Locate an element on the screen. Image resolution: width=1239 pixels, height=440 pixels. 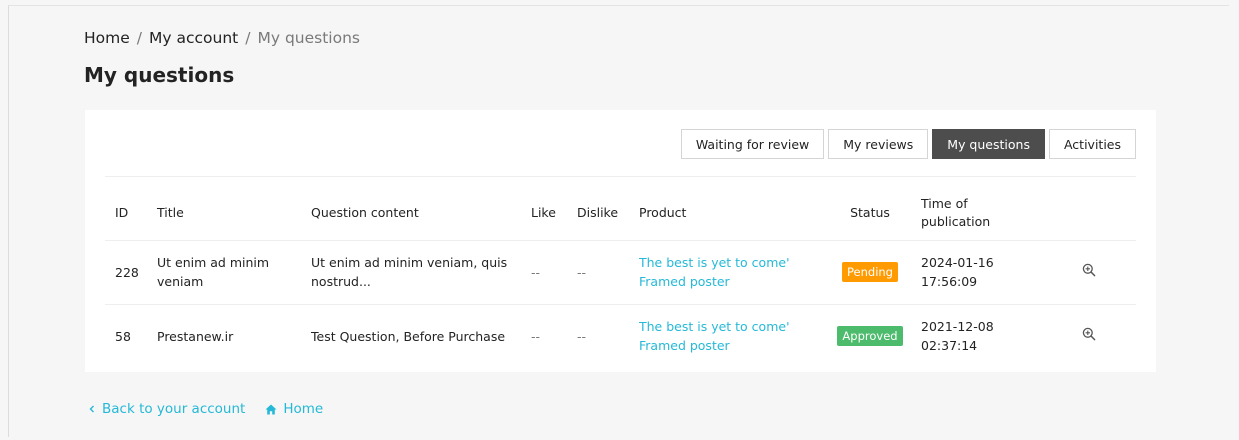
column-header-title: Title is located at coordinates (170, 213).